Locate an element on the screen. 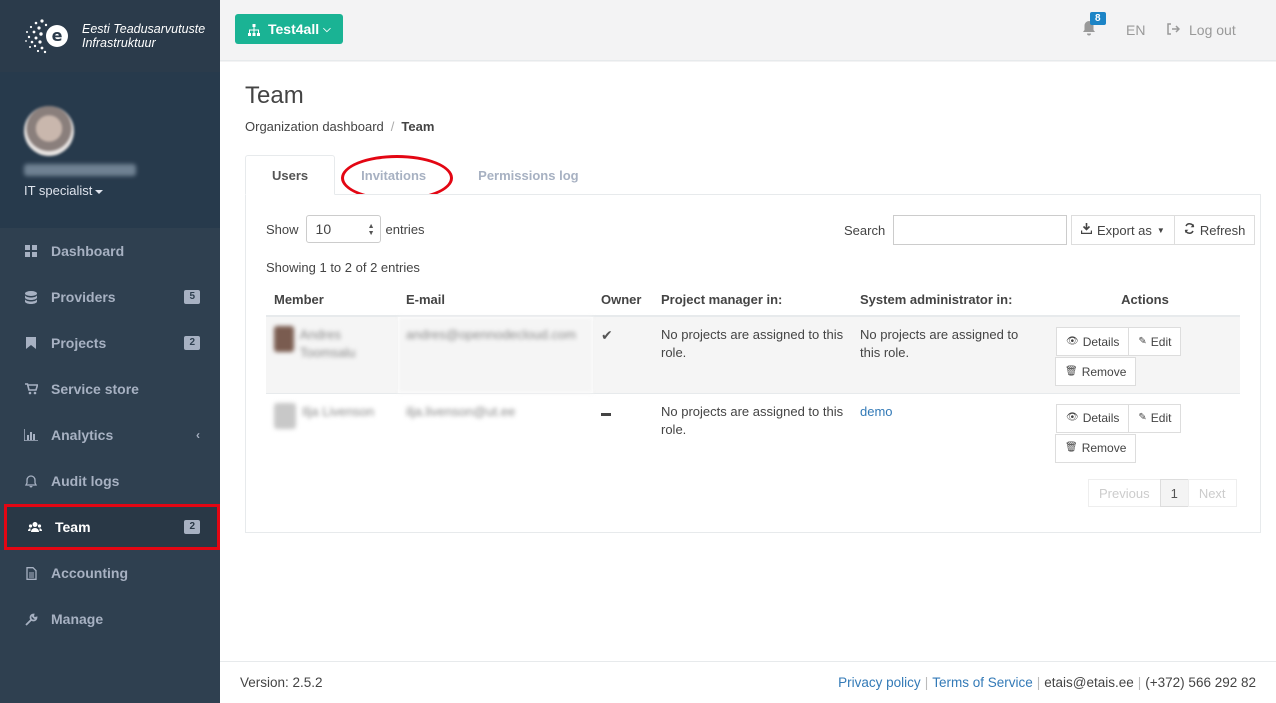 The width and height of the screenshot is (1276, 703). cart-icon is located at coordinates (31, 389).